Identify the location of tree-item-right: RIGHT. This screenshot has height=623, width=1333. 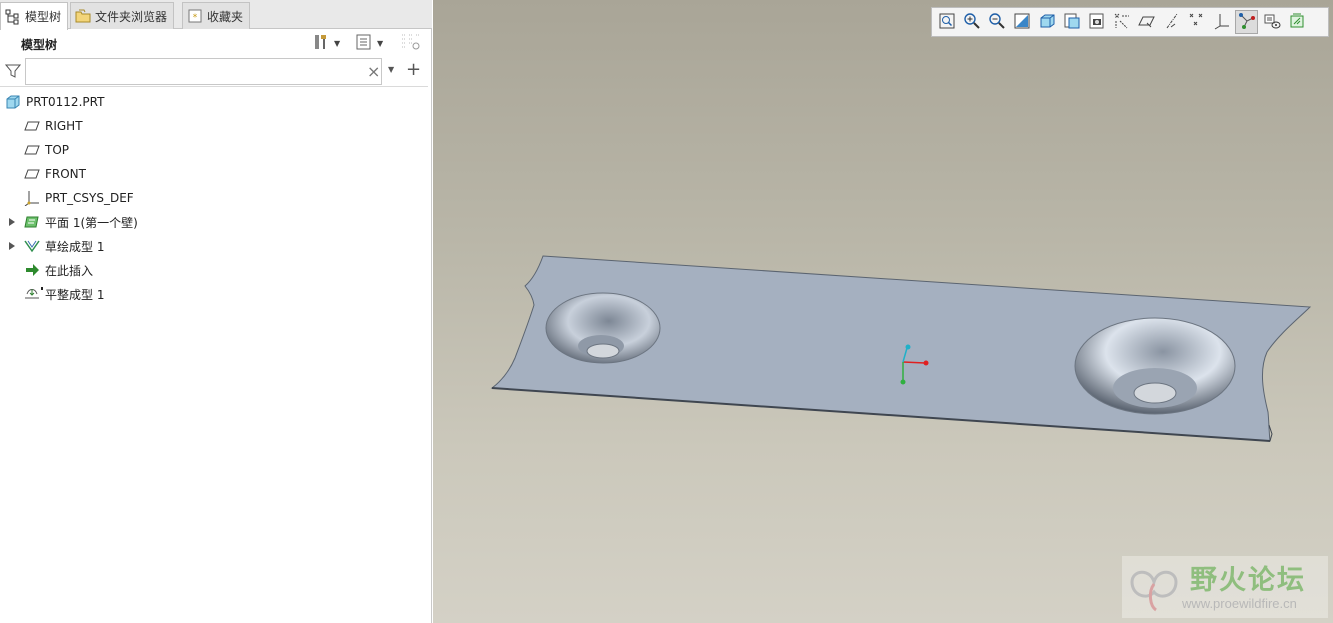
(53, 126).